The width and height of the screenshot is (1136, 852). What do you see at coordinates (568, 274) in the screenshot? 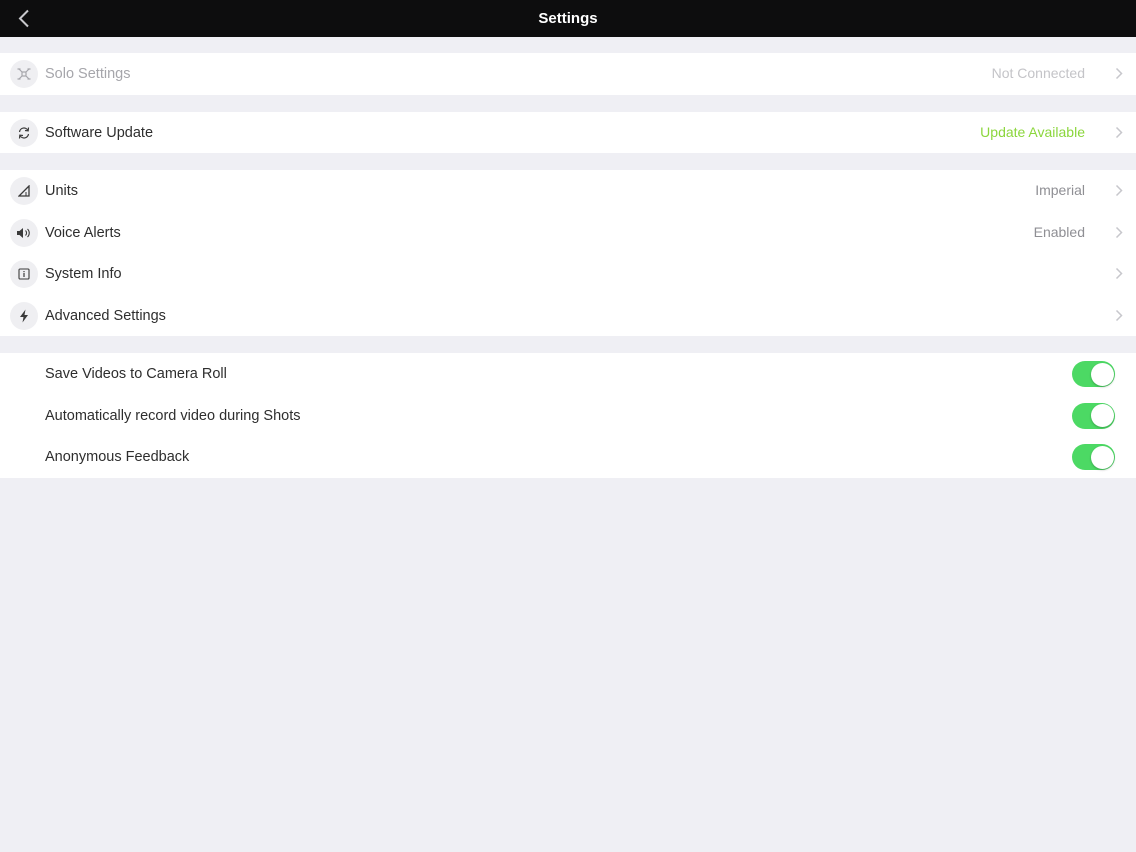
I see `system-info-row: System Info` at bounding box center [568, 274].